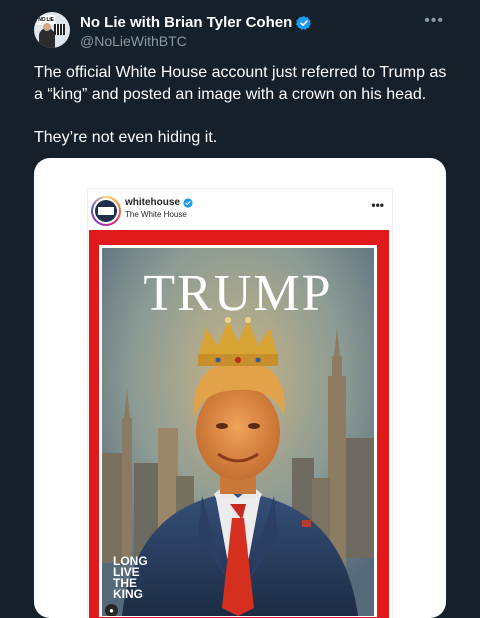 The image size is (480, 618). I want to click on ig-more-icon: •••, so click(377, 205).